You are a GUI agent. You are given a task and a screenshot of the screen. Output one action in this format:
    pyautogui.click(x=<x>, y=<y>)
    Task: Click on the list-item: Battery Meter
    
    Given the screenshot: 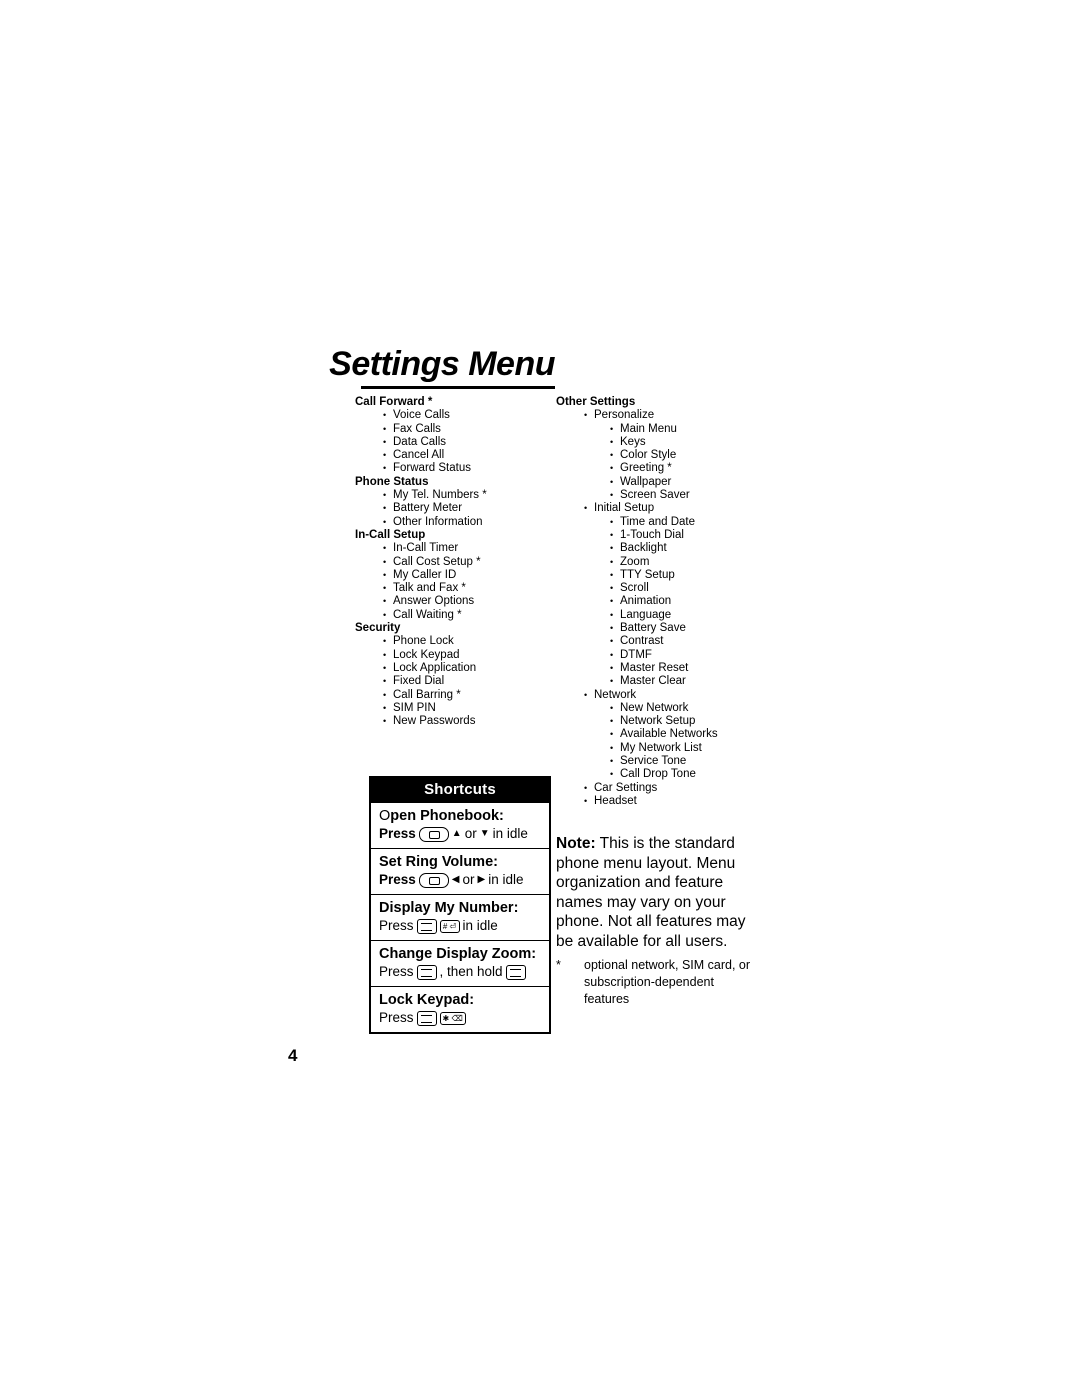 What is the action you would take?
    pyautogui.click(x=454, y=509)
    